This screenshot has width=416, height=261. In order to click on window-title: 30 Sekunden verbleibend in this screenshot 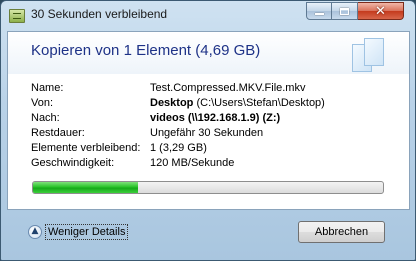, I will do `click(99, 14)`.